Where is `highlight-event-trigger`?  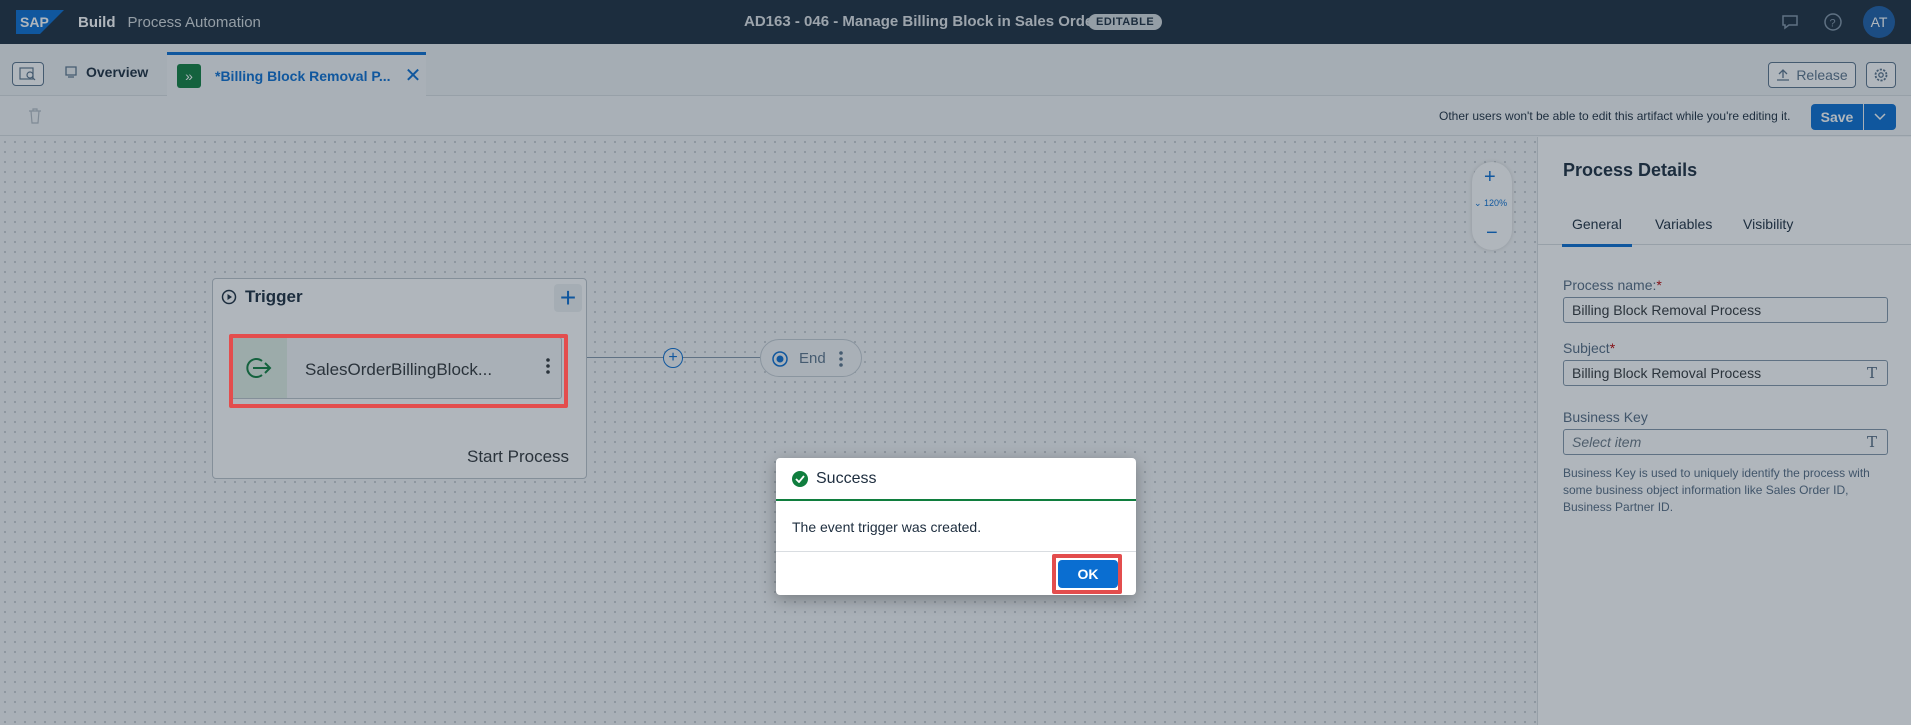 highlight-event-trigger is located at coordinates (398, 371).